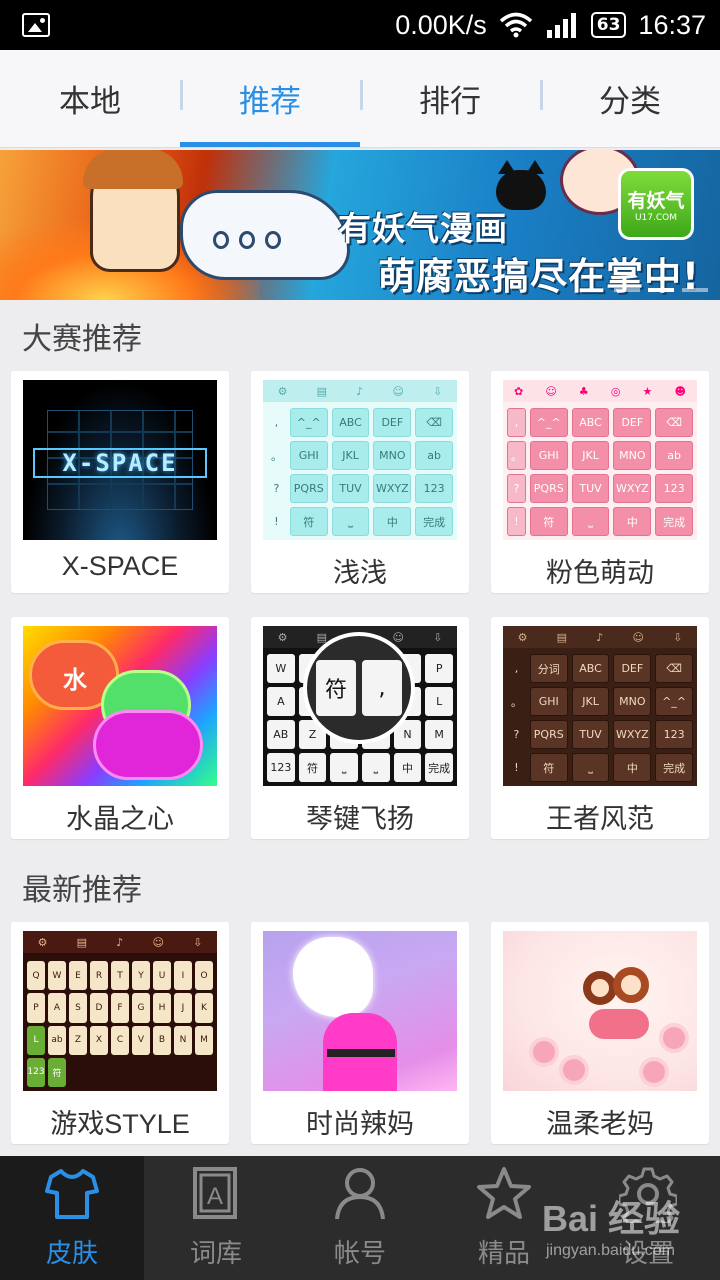  I want to click on skin-name: 粉色萌动, so click(600, 573).